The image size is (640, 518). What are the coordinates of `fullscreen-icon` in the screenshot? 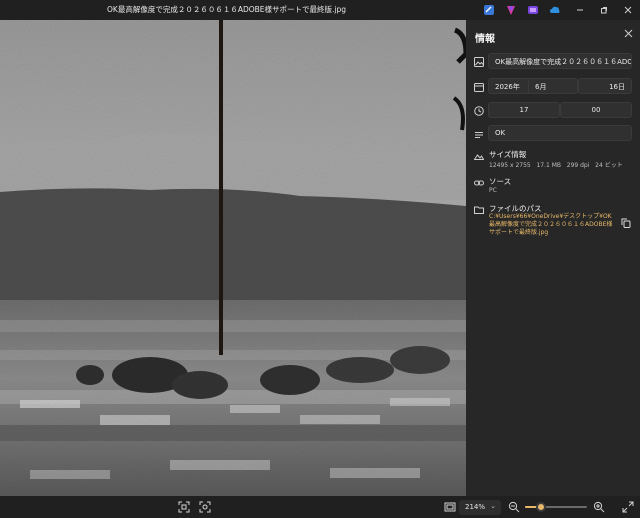 It's located at (628, 507).